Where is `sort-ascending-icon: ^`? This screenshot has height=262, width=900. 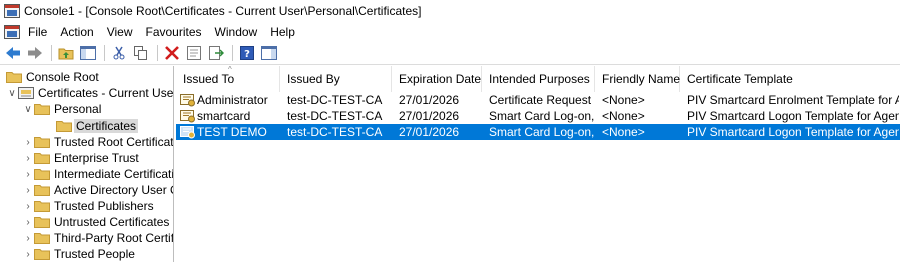 sort-ascending-icon: ^ is located at coordinates (230, 70).